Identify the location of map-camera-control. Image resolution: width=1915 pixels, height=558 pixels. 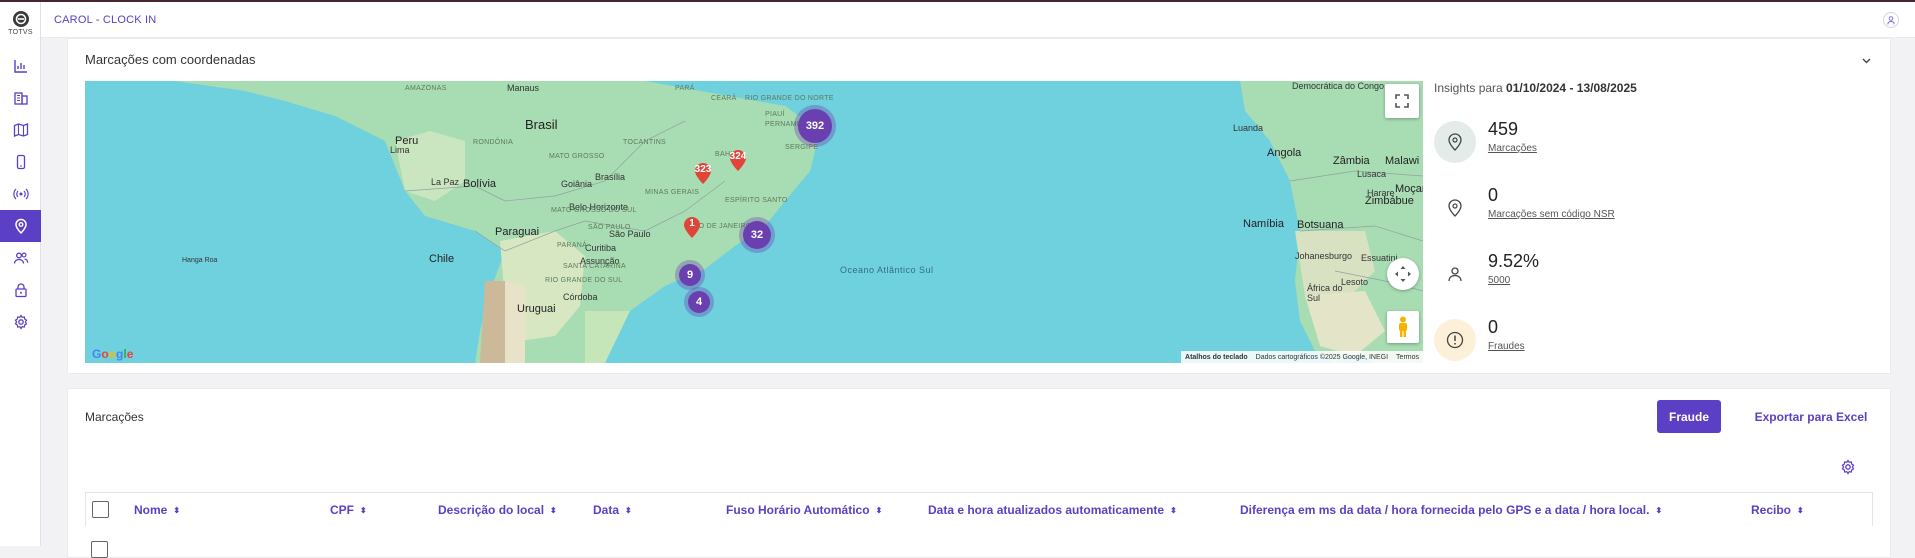
(1403, 274).